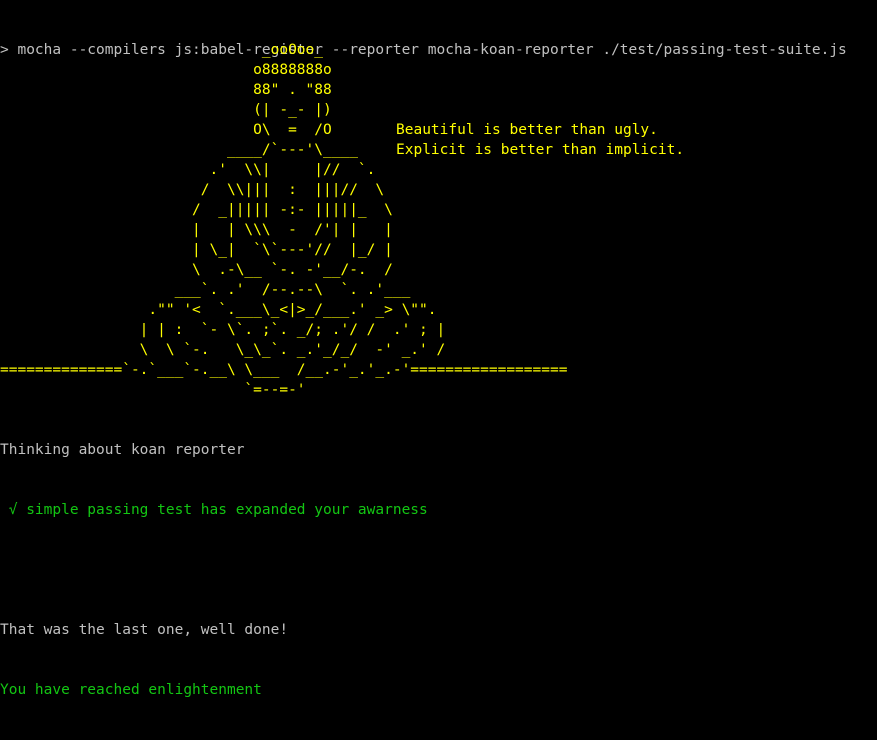  I want to click on quote-line-2: Explicit is better than implicit., so click(540, 150).